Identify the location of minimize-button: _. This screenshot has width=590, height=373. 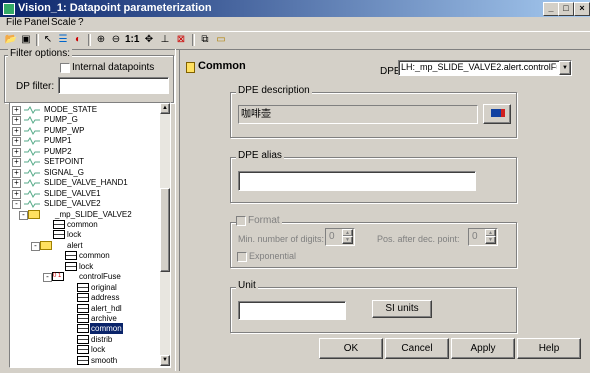
(551, 9).